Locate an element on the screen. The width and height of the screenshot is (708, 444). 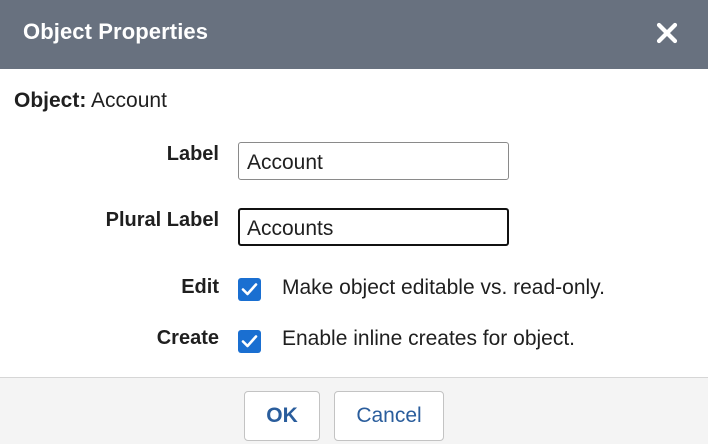
create-description: Enable inline creates for object. is located at coordinates (429, 338).